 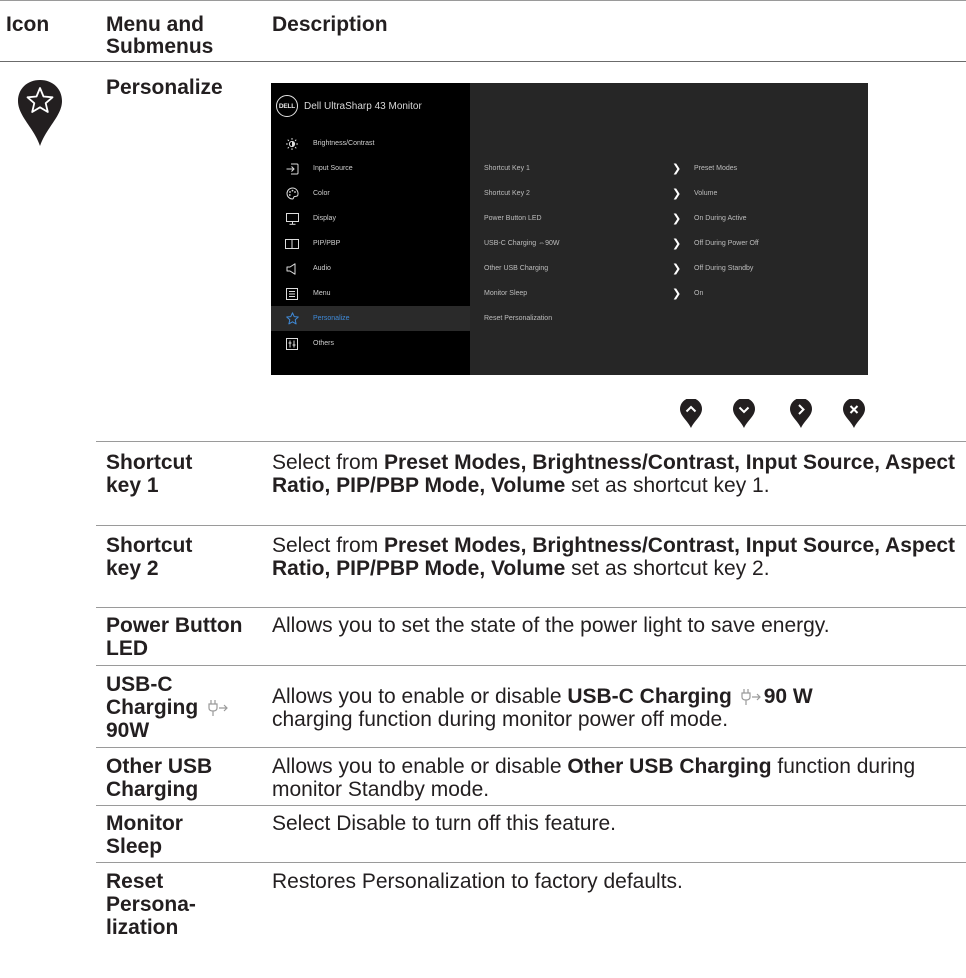 I want to click on row-name-line: Power Button, so click(x=174, y=625).